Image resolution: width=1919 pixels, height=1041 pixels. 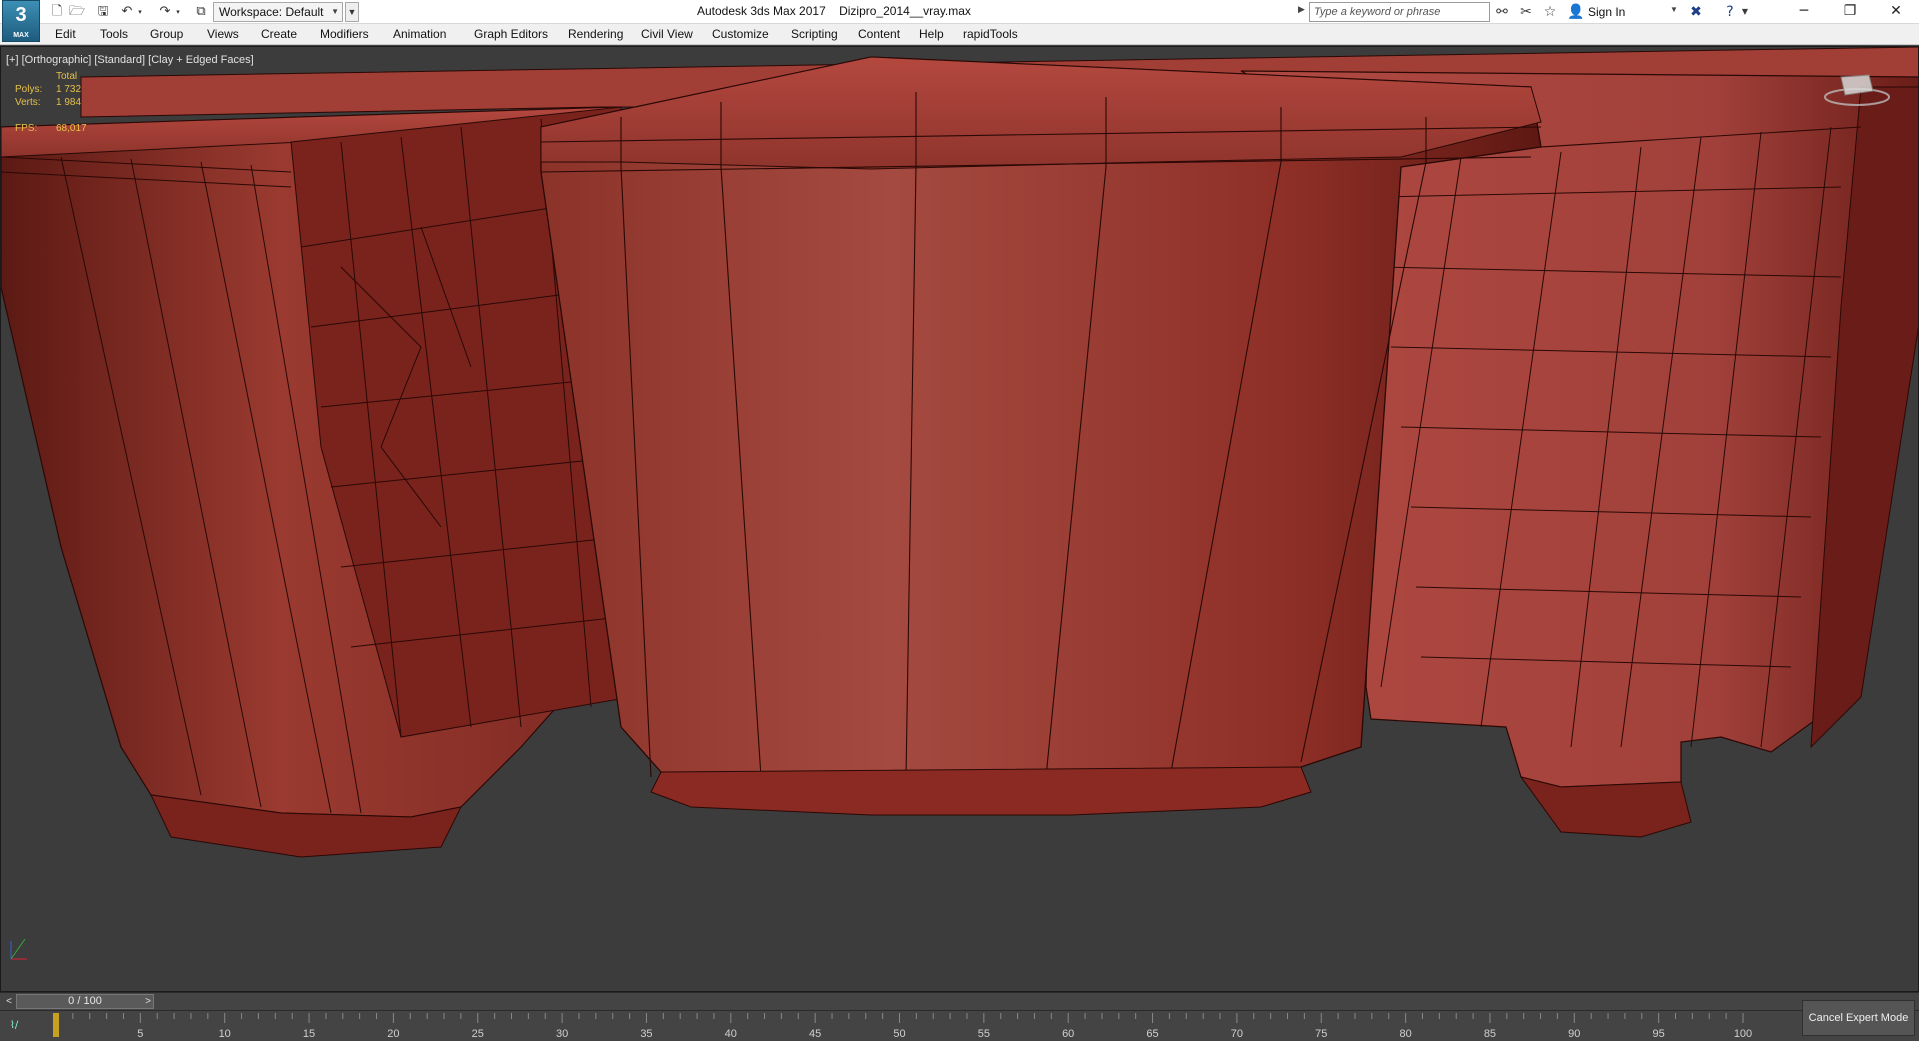 I want to click on track-tick-label: 65, so click(x=1152, y=1034).